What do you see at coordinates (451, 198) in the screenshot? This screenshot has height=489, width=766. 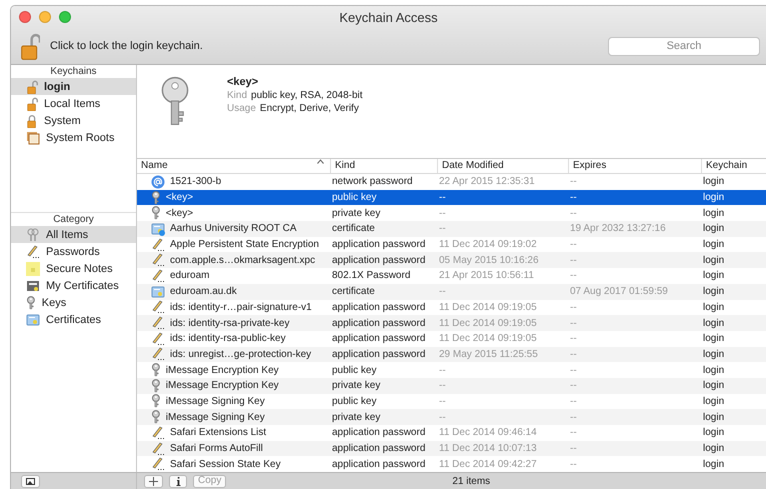 I see `table-row: <key> public key -- -- login` at bounding box center [451, 198].